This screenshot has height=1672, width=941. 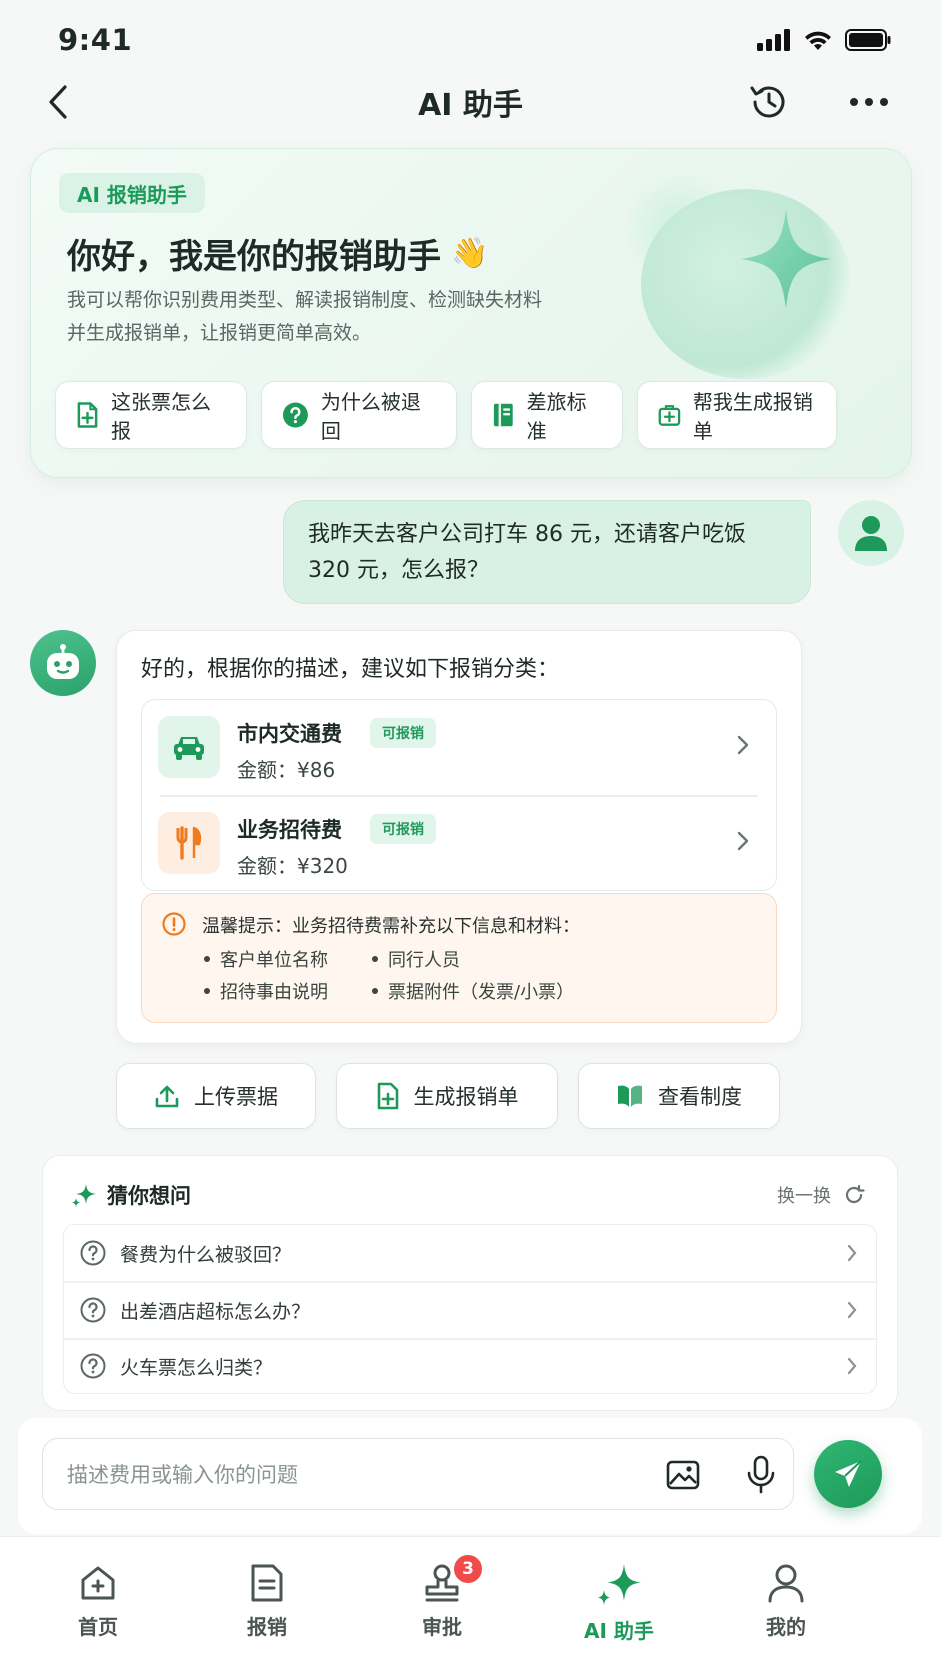 I want to click on quick-actions: 这张票怎么报 为什么被退回 差旅标准 帮我生成报销单, so click(x=446, y=415).